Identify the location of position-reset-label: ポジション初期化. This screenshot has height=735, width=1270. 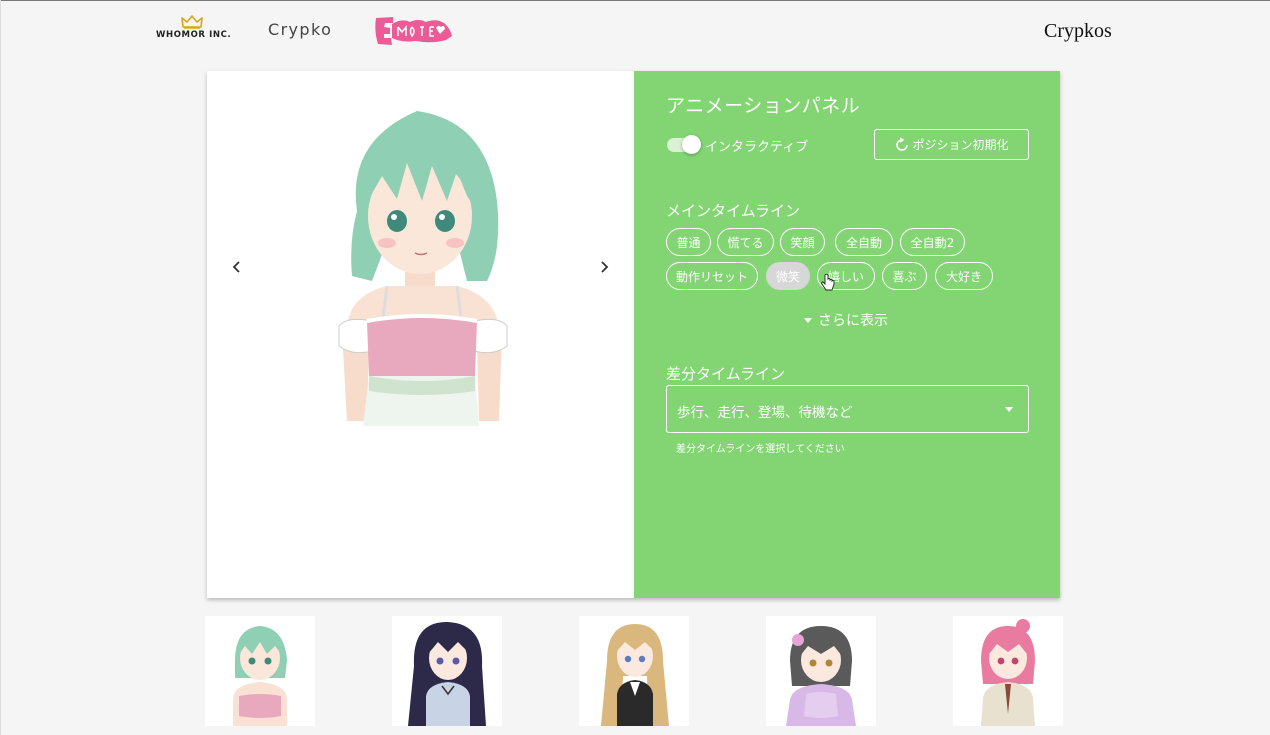
(960, 145).